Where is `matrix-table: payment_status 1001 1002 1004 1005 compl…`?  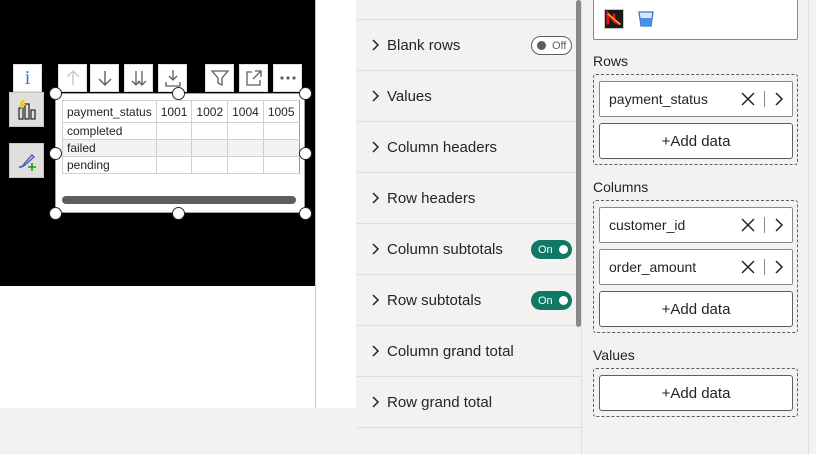
matrix-table: payment_status 1001 1002 1004 1005 compl… is located at coordinates (181, 137).